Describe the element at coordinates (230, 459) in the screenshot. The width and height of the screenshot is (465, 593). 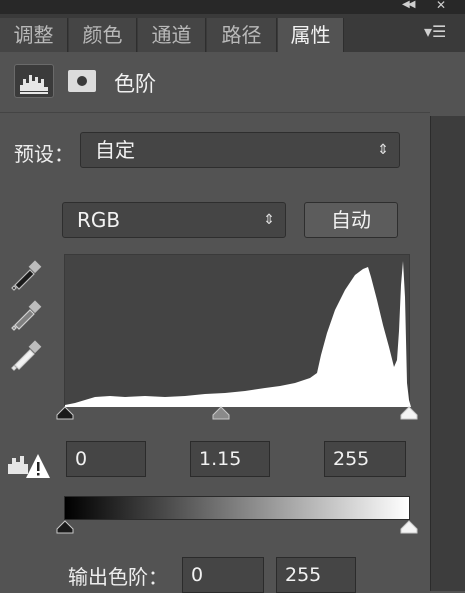
I see `input-gamma-field: 1.15` at that location.